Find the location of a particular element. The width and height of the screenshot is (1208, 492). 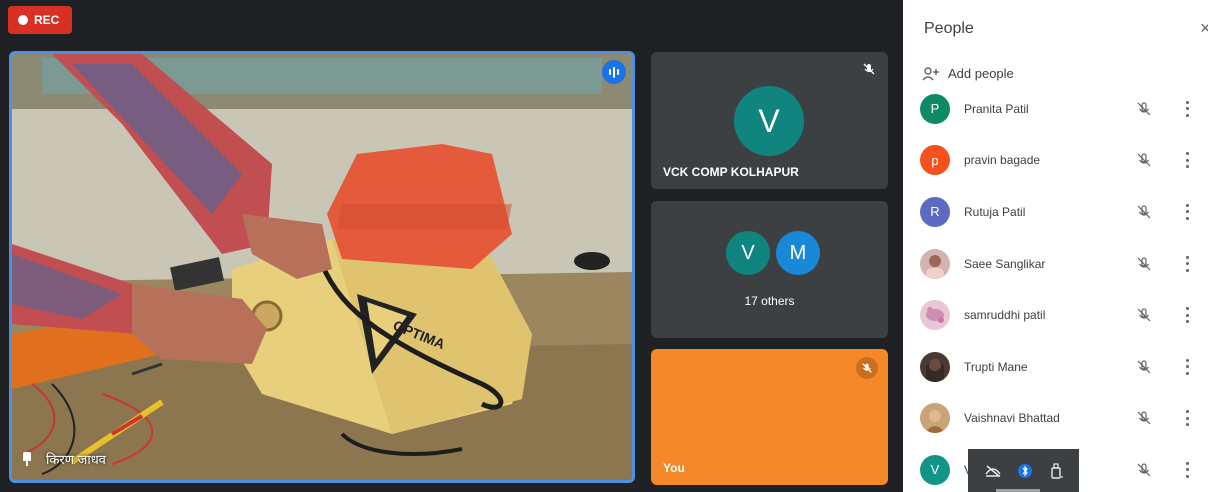

avatar-group: V M is located at coordinates (773, 253).